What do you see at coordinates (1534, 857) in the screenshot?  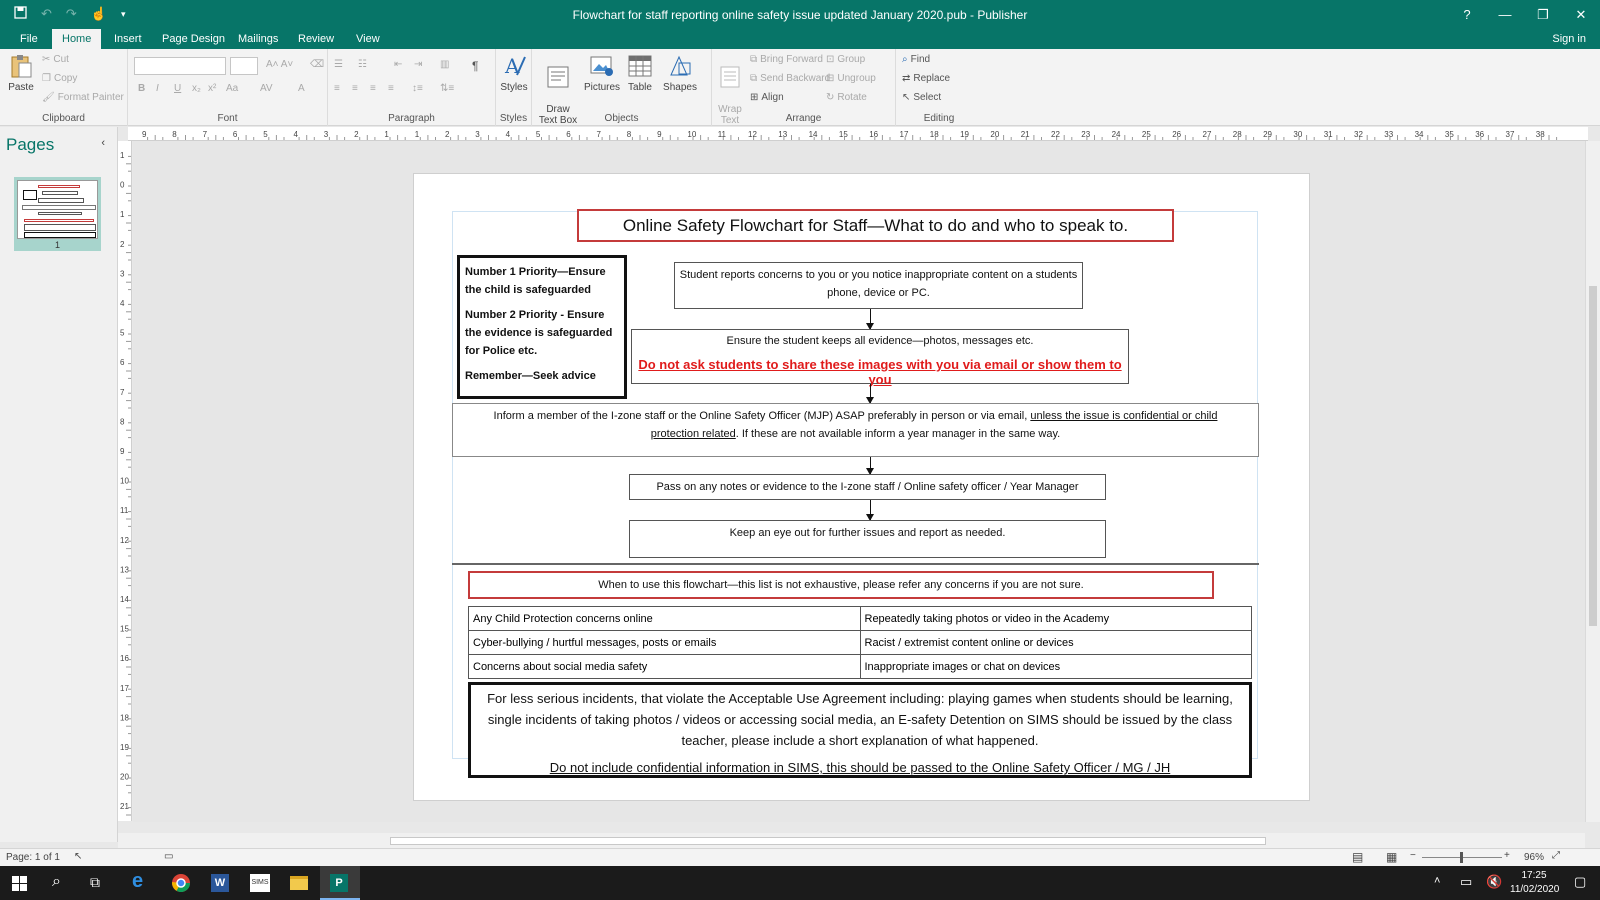 I see `zoom-level: 96%` at bounding box center [1534, 857].